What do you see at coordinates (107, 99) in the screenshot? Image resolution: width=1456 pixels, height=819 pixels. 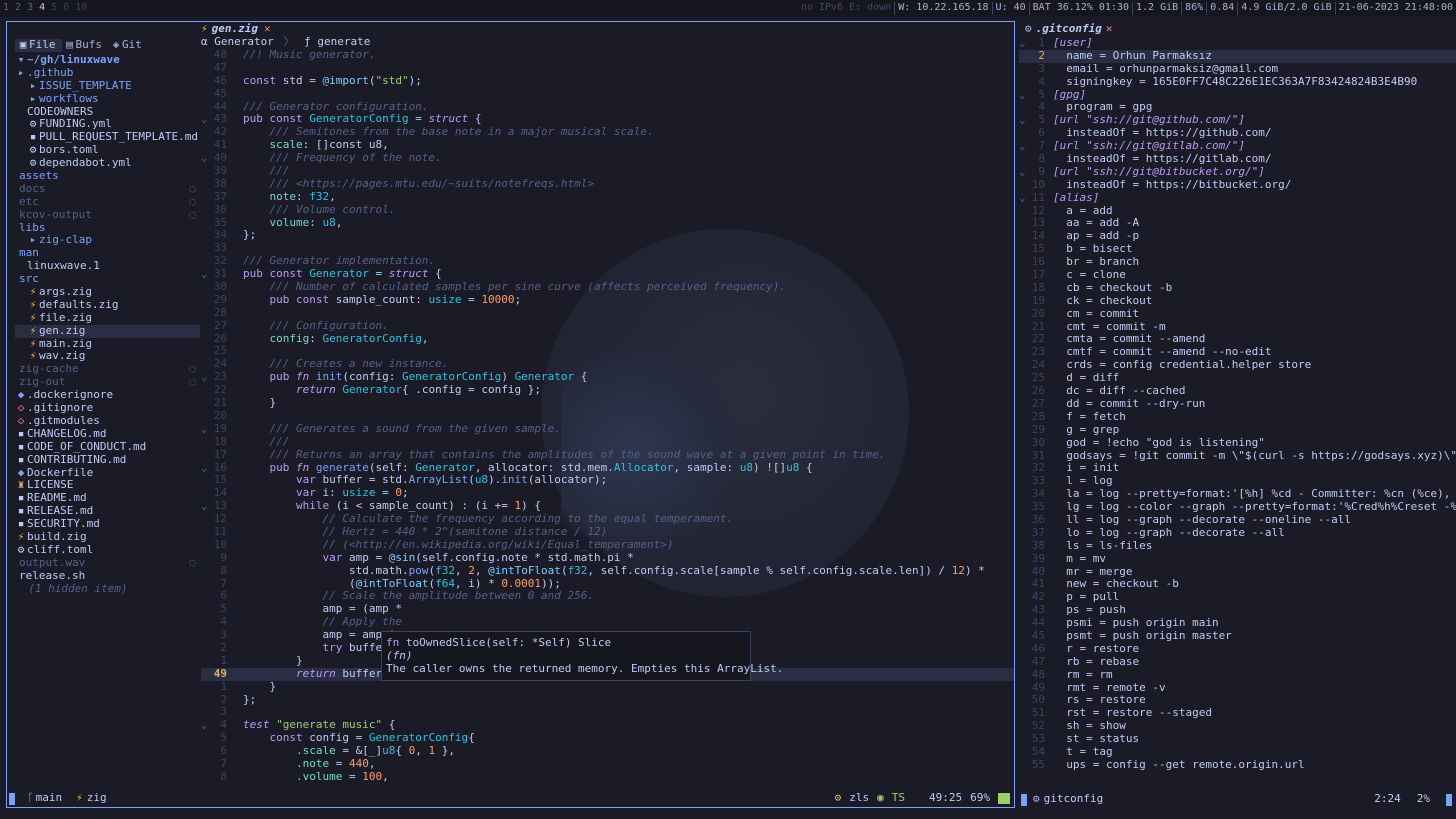 I see `tree-node: ▸ workflows` at bounding box center [107, 99].